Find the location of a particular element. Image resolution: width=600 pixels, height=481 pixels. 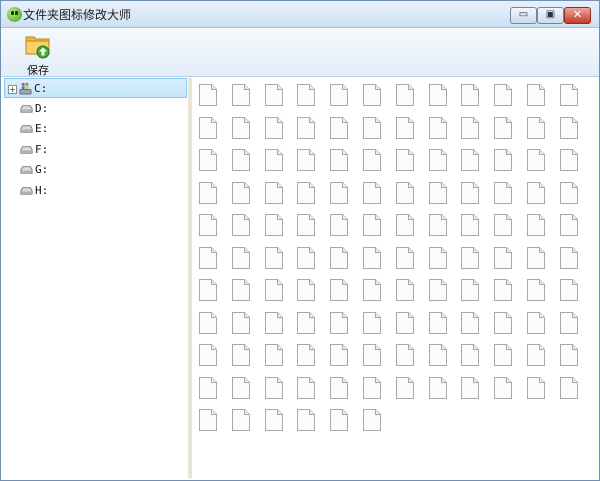

save-button: 保存 is located at coordinates (38, 53).